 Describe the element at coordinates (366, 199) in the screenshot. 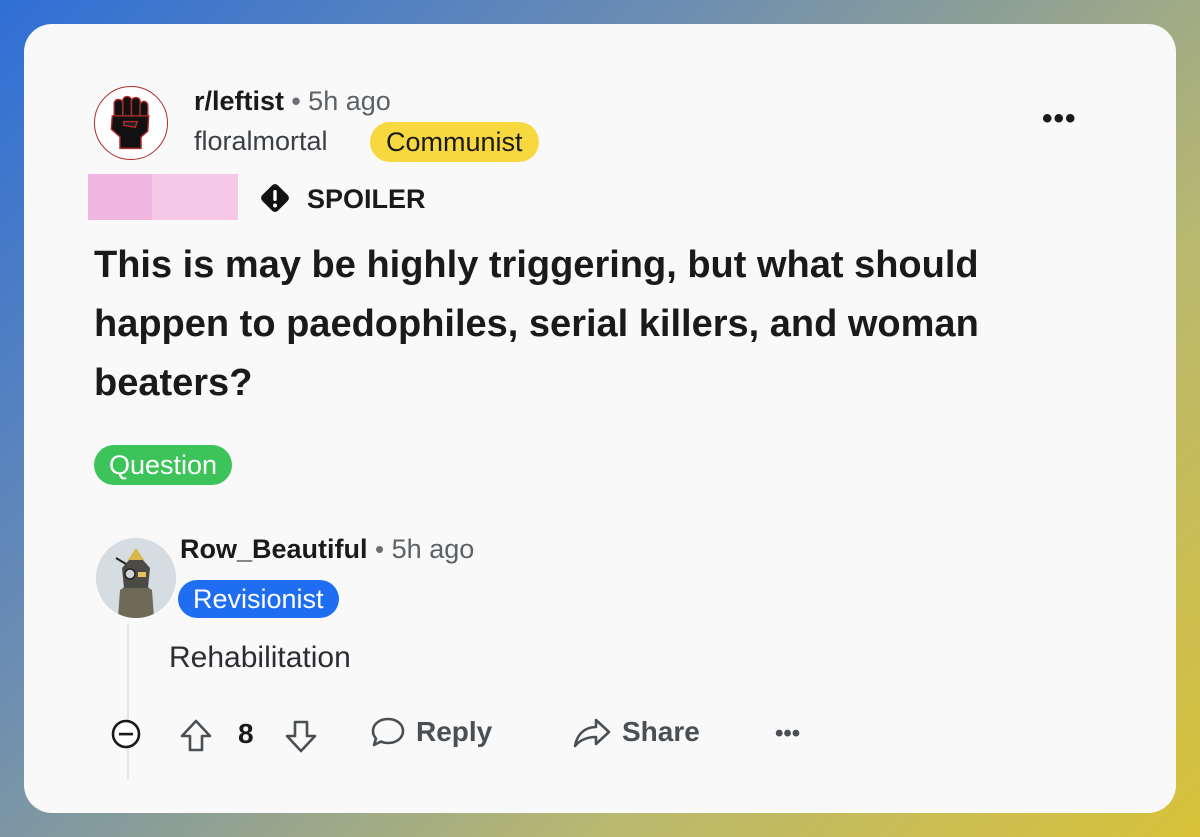

I see `spoiler-label: SPOILER` at that location.